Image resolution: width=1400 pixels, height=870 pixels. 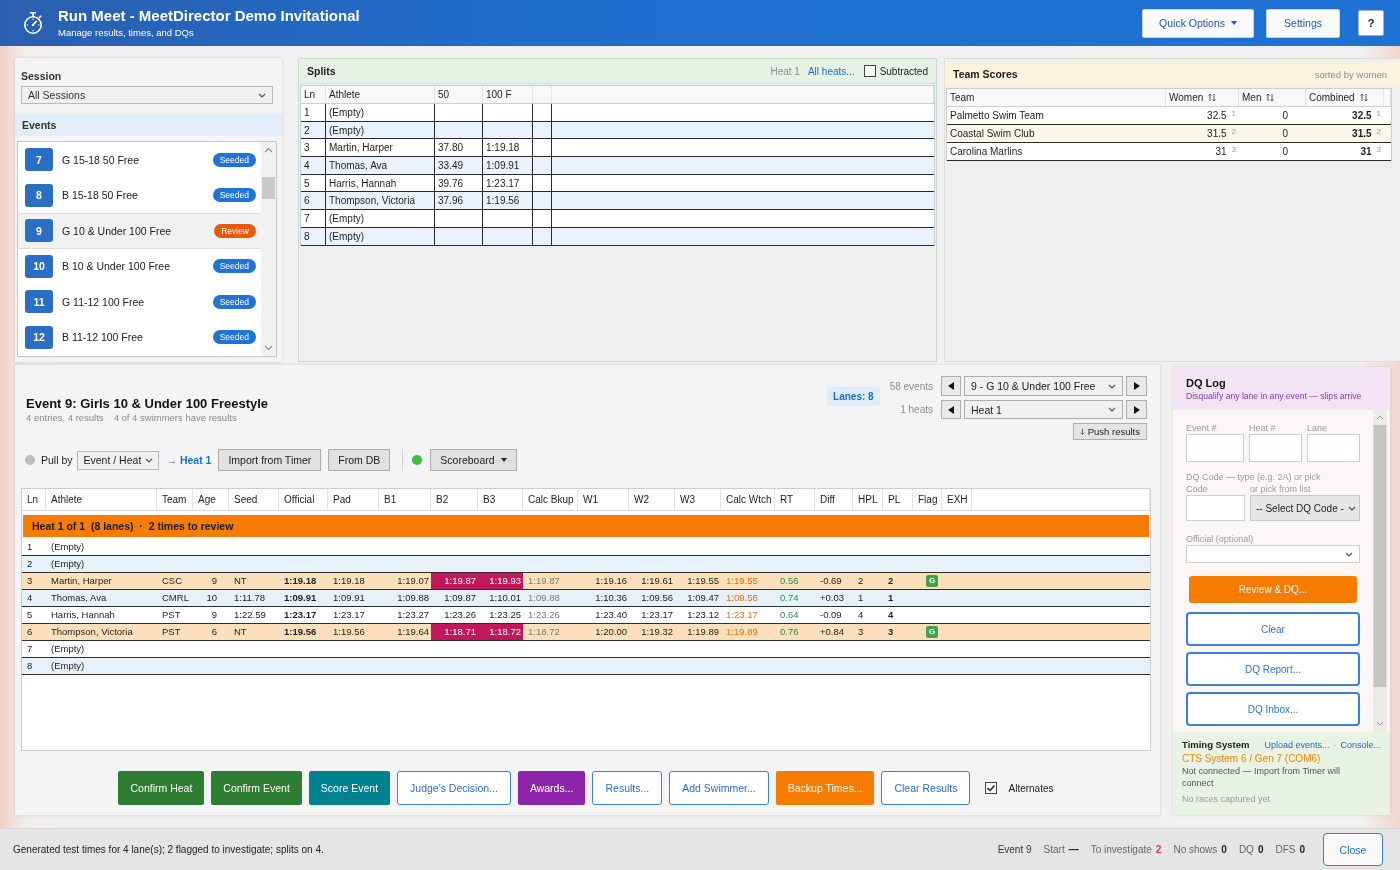 What do you see at coordinates (500, 632) in the screenshot?
I see `table-cell: 1:18.72` at bounding box center [500, 632].